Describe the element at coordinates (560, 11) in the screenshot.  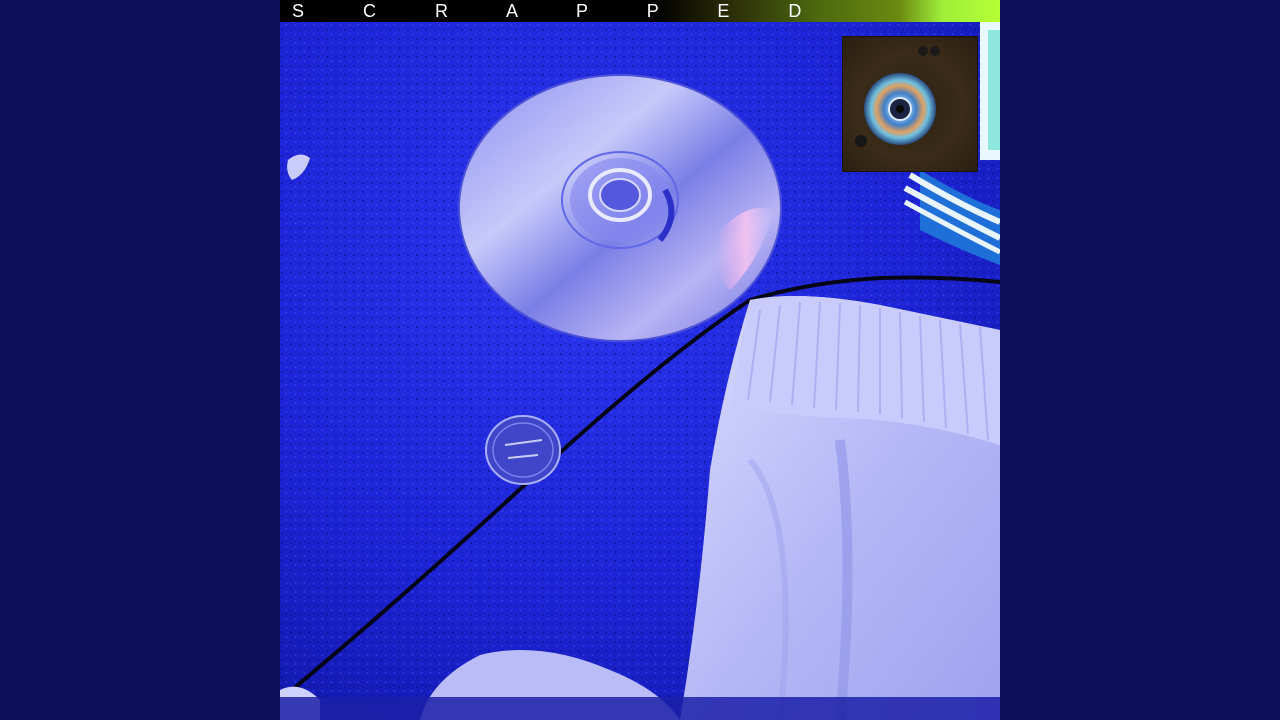
I see `album-title: S C R A P P E D` at that location.